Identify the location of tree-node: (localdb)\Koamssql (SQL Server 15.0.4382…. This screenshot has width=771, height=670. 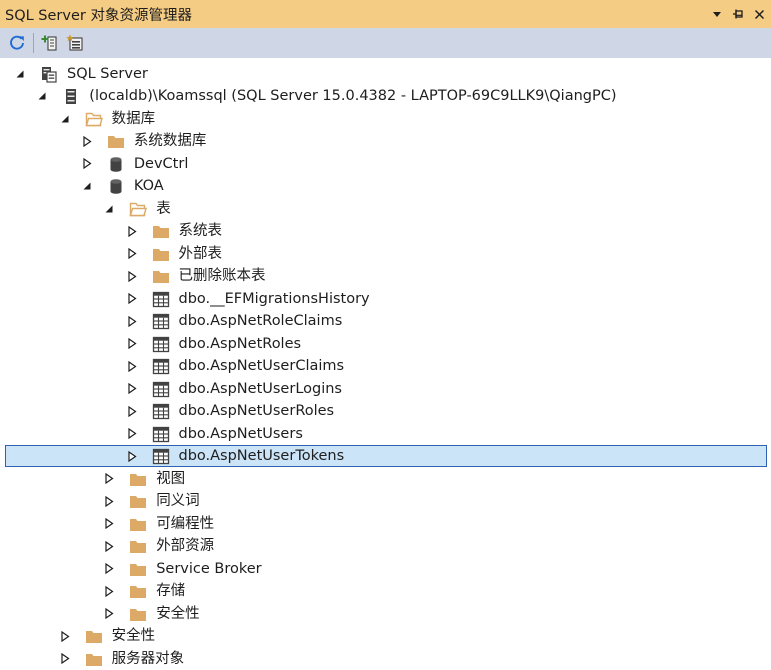
(385, 96).